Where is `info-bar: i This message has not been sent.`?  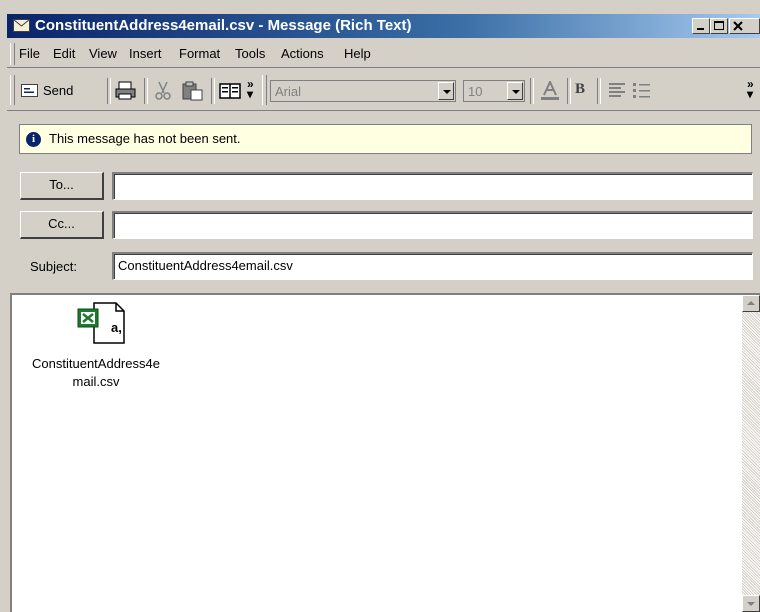 info-bar: i This message has not been sent. is located at coordinates (385, 139).